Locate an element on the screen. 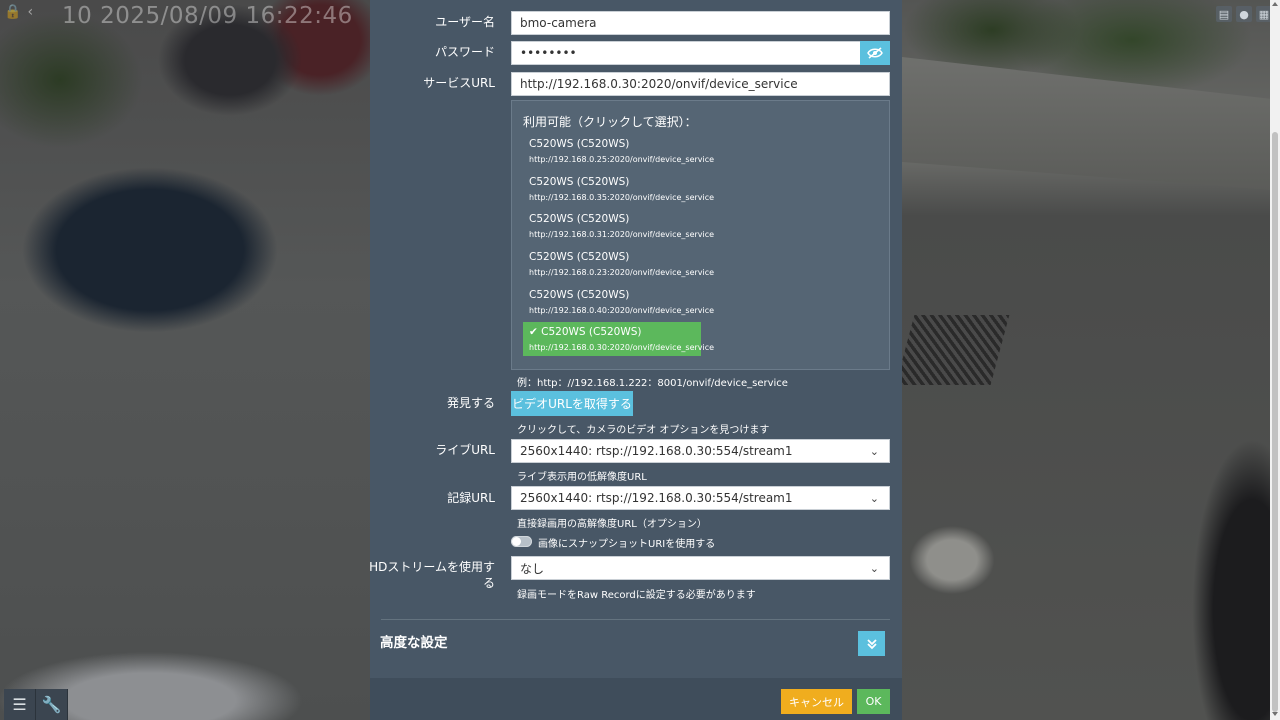 Image resolution: width=1280 pixels, height=720 pixels. camera-timestamp: 10 2025/08/09 16:22:46 is located at coordinates (207, 16).